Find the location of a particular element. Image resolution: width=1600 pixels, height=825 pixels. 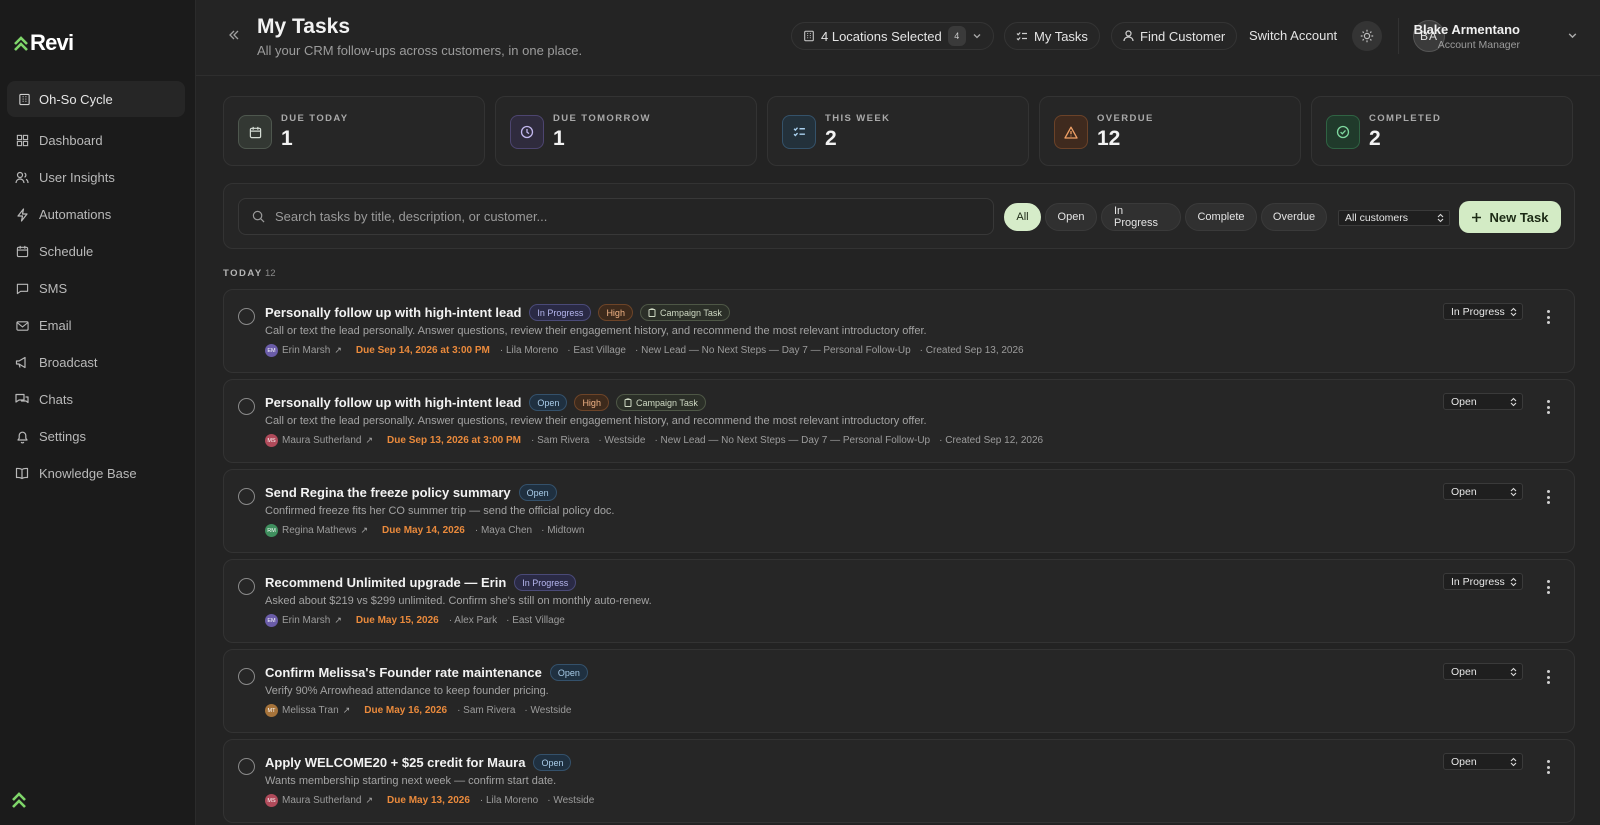

theme-toggle-button is located at coordinates (1367, 36).